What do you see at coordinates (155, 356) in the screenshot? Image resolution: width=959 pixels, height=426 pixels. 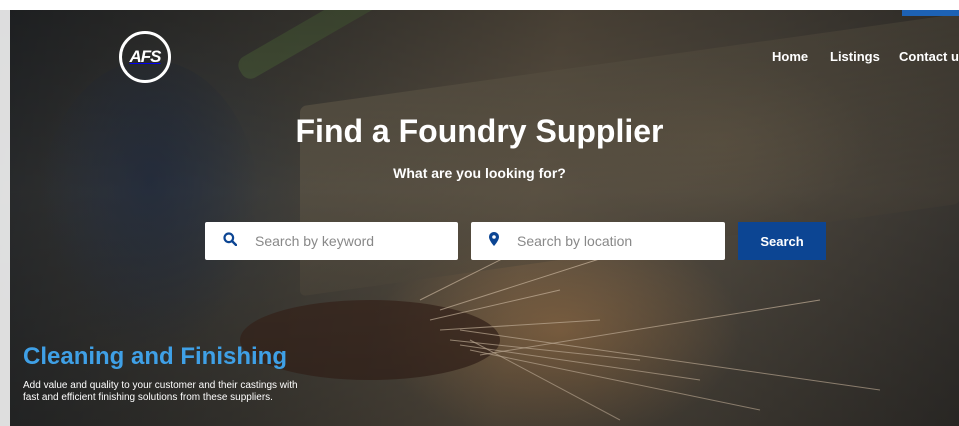 I see `featured-category-title: Cleaning and Finishing` at bounding box center [155, 356].